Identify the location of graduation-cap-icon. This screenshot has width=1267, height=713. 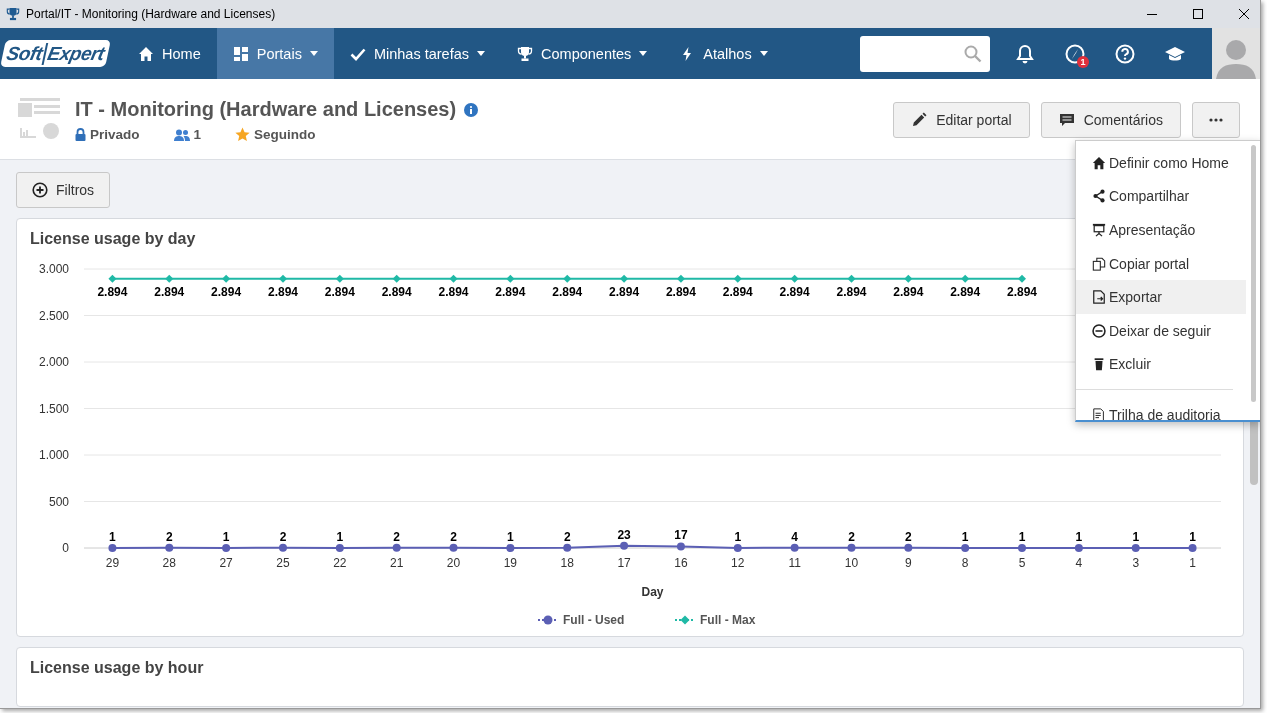
(1175, 53).